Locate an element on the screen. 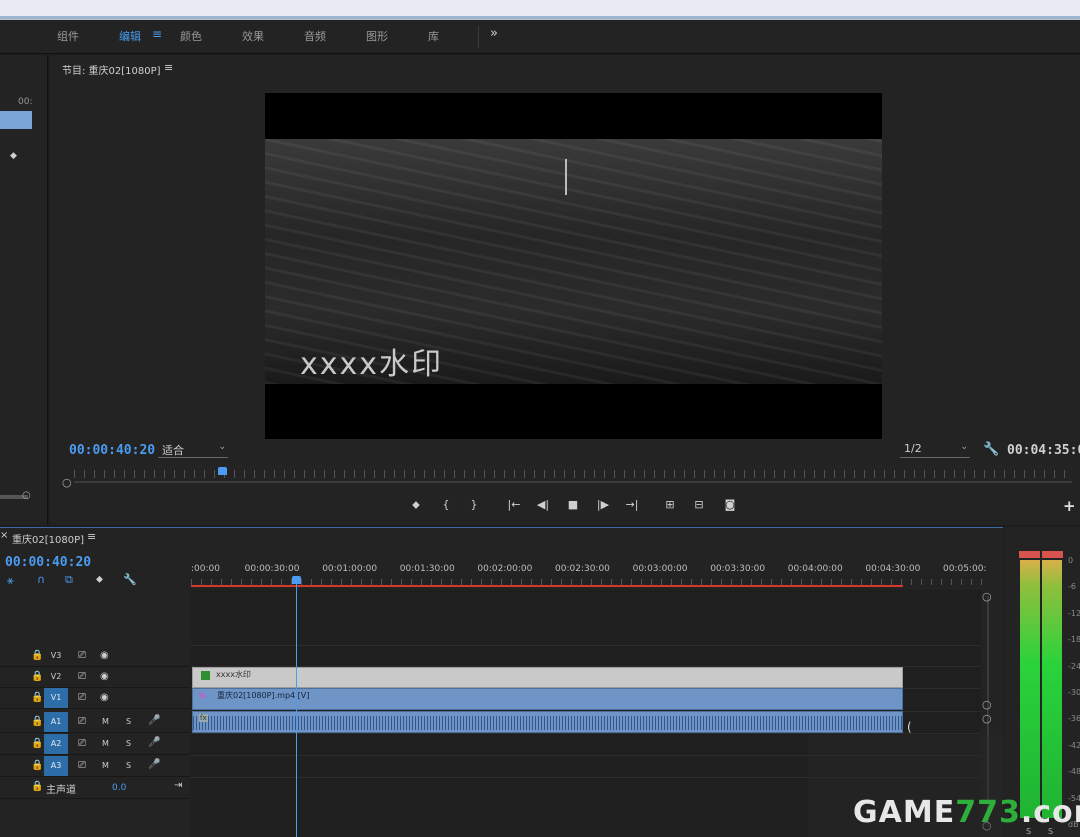  export-frame-icon: ◙ is located at coordinates (730, 505).